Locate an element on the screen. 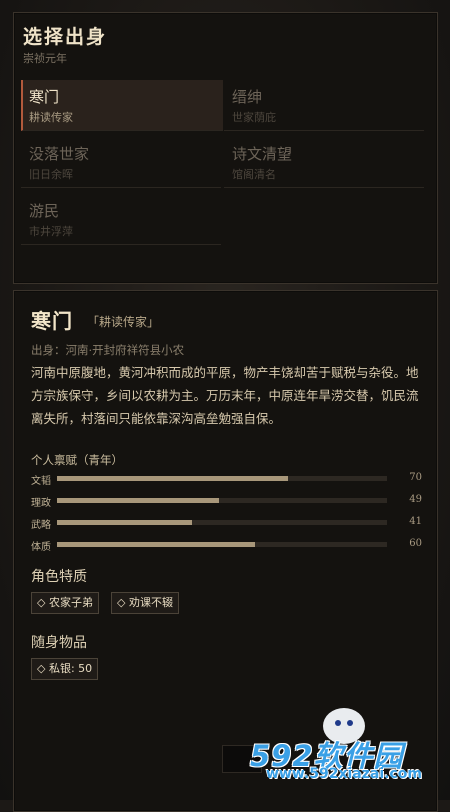 The image size is (450, 812). origin-option-vagrant: 游民 市井浮萍 is located at coordinates (121, 219).